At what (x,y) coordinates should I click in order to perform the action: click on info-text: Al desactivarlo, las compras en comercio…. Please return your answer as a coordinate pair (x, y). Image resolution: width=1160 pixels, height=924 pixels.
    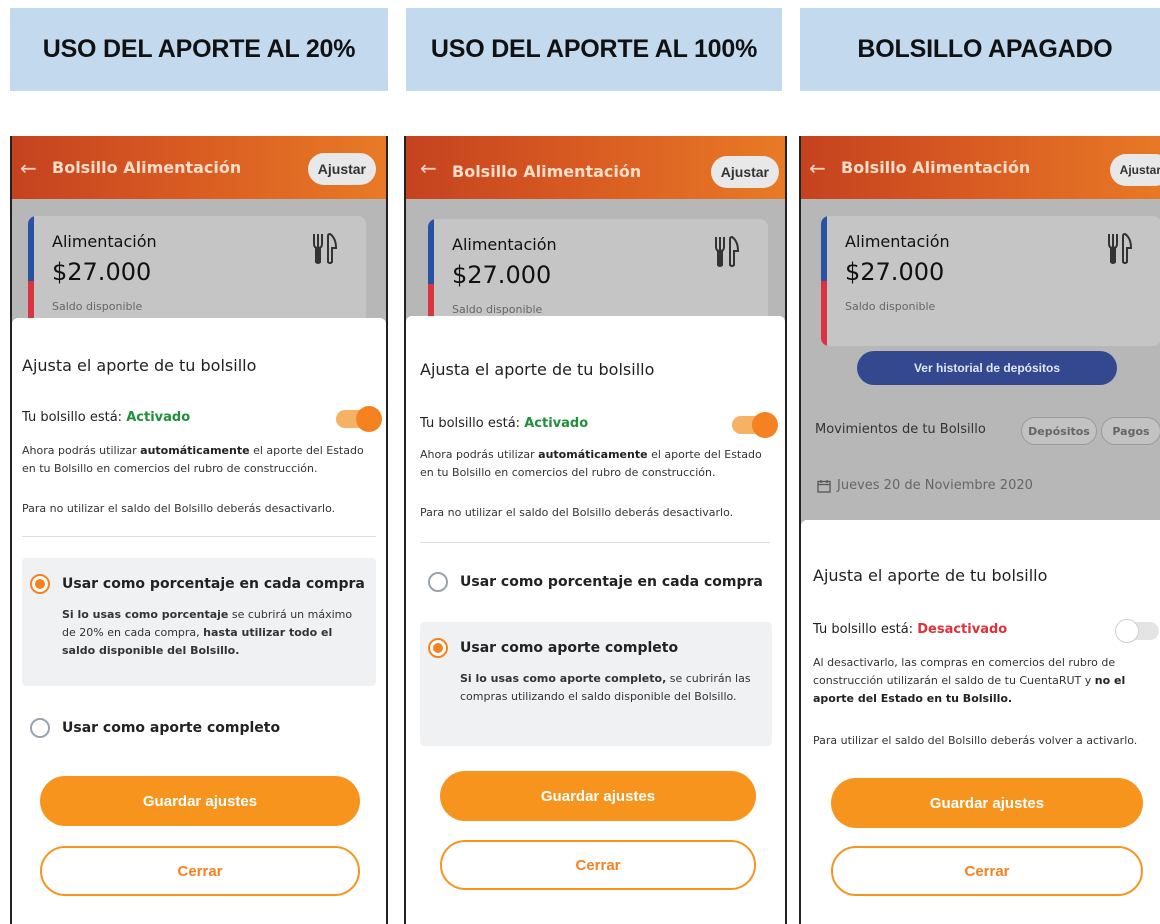
    Looking at the image, I should click on (964, 671).